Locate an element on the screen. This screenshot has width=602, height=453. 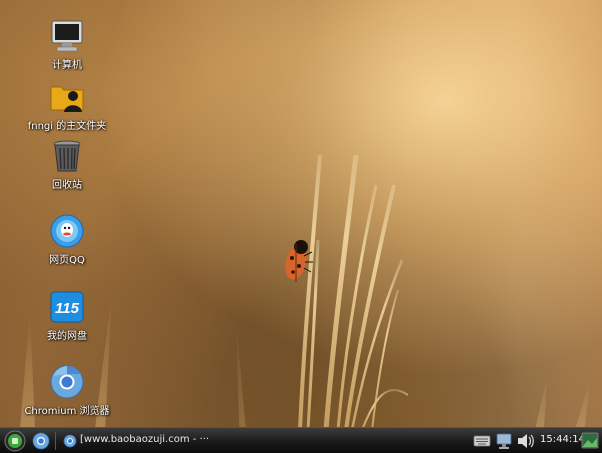
volume-control is located at coordinates (526, 440).